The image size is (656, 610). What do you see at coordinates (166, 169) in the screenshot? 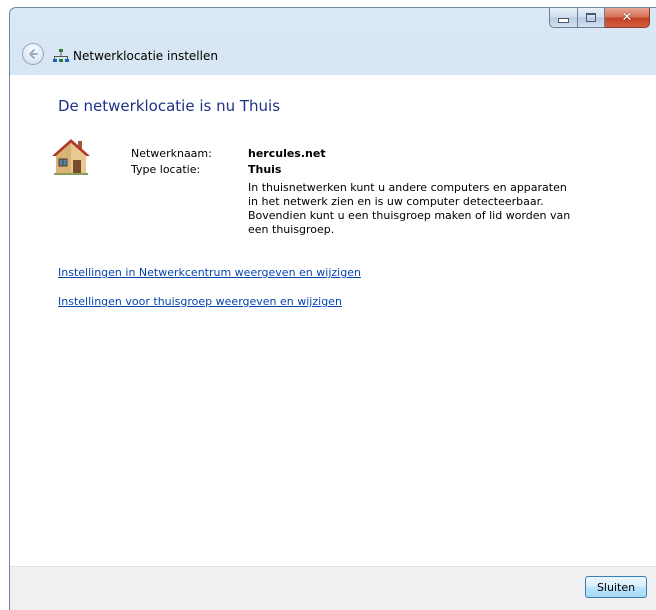
I see `location-type-label: Type locatie:` at bounding box center [166, 169].